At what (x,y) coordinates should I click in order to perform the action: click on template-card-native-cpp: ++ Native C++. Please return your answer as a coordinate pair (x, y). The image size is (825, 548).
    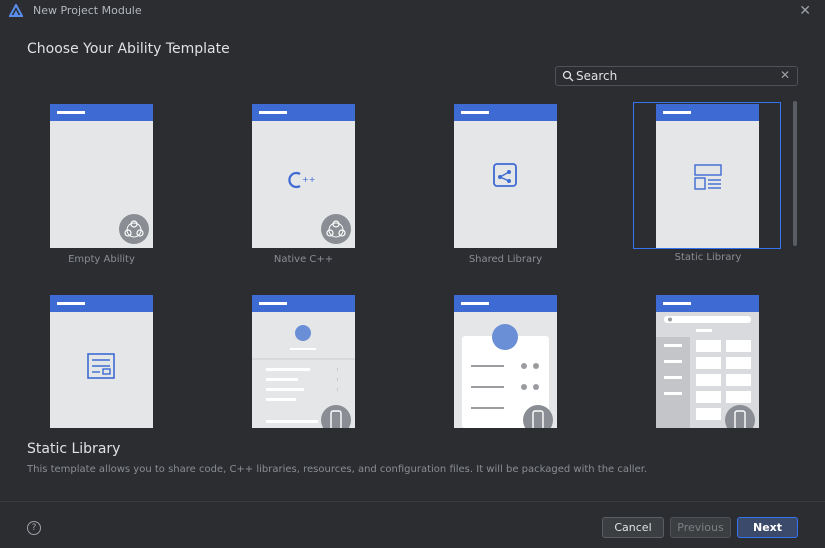
    Looking at the image, I should click on (303, 184).